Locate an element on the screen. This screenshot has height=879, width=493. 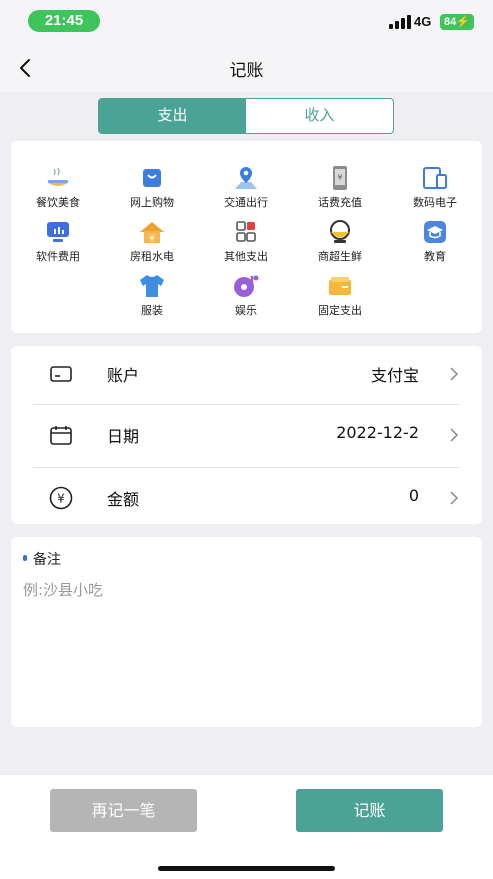
grid-icon is located at coordinates (246, 231).